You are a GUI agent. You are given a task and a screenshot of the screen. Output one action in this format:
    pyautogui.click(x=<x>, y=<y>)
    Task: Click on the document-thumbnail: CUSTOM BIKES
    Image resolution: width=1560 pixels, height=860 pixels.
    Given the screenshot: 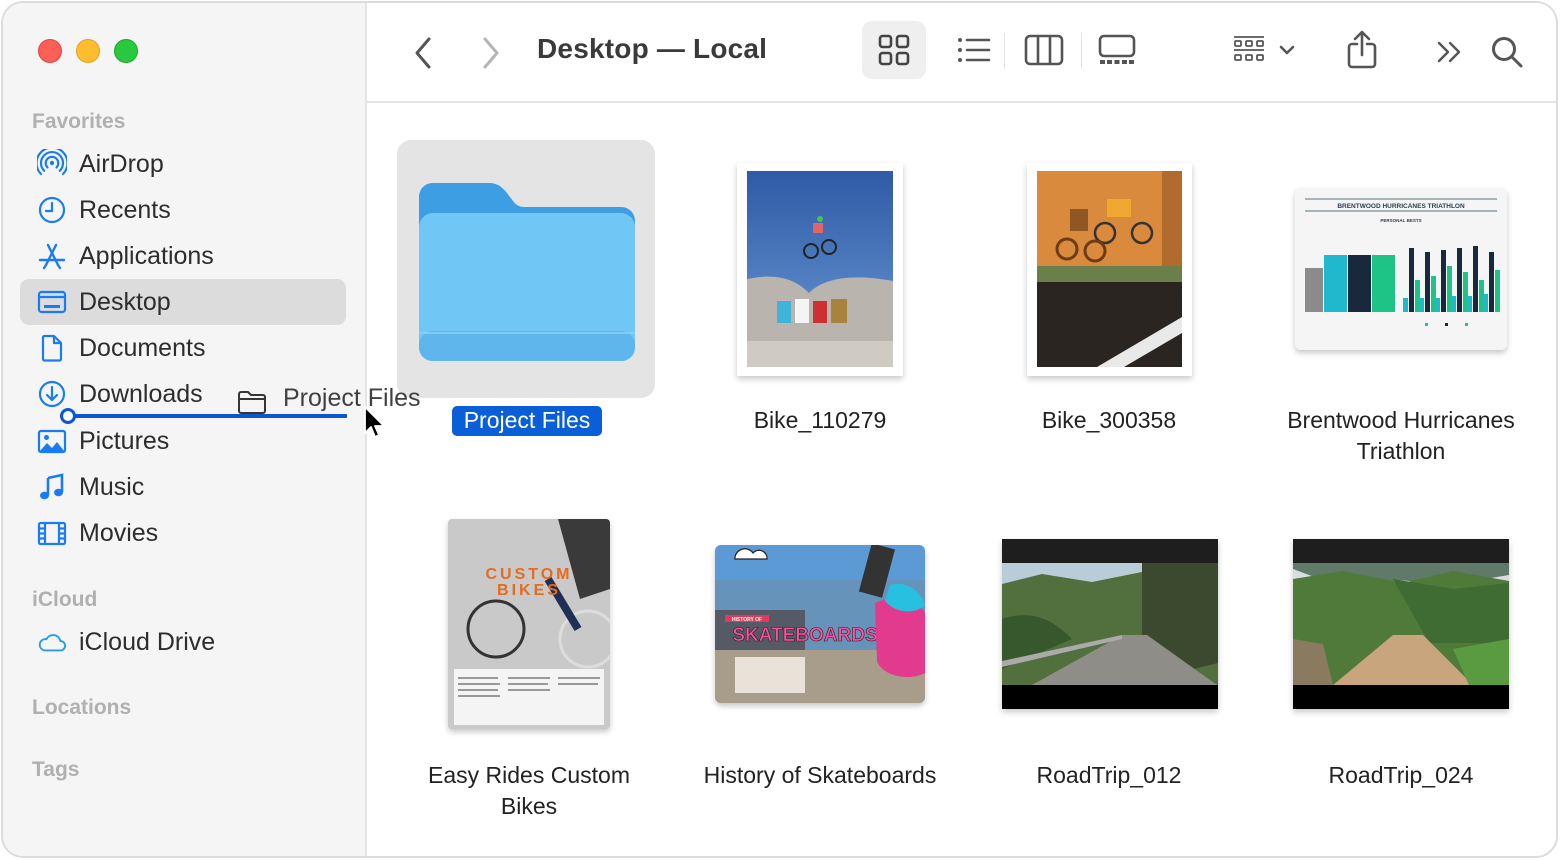 What is the action you would take?
    pyautogui.click(x=529, y=624)
    